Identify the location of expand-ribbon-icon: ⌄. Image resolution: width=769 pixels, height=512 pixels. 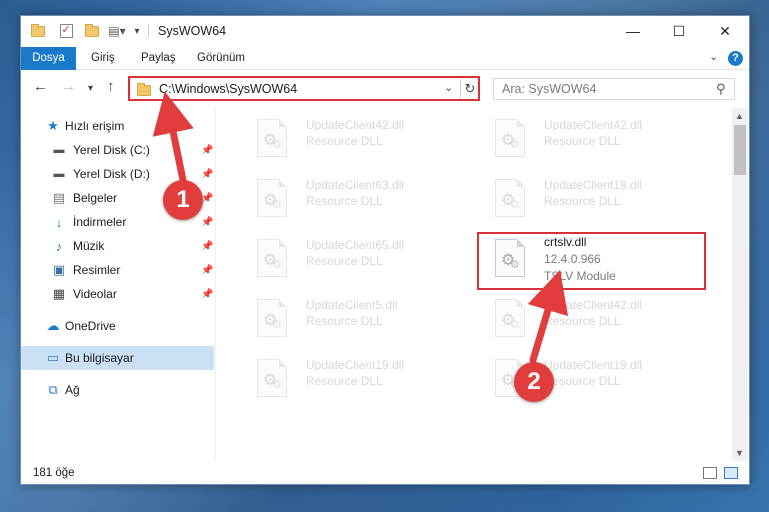
(713, 56).